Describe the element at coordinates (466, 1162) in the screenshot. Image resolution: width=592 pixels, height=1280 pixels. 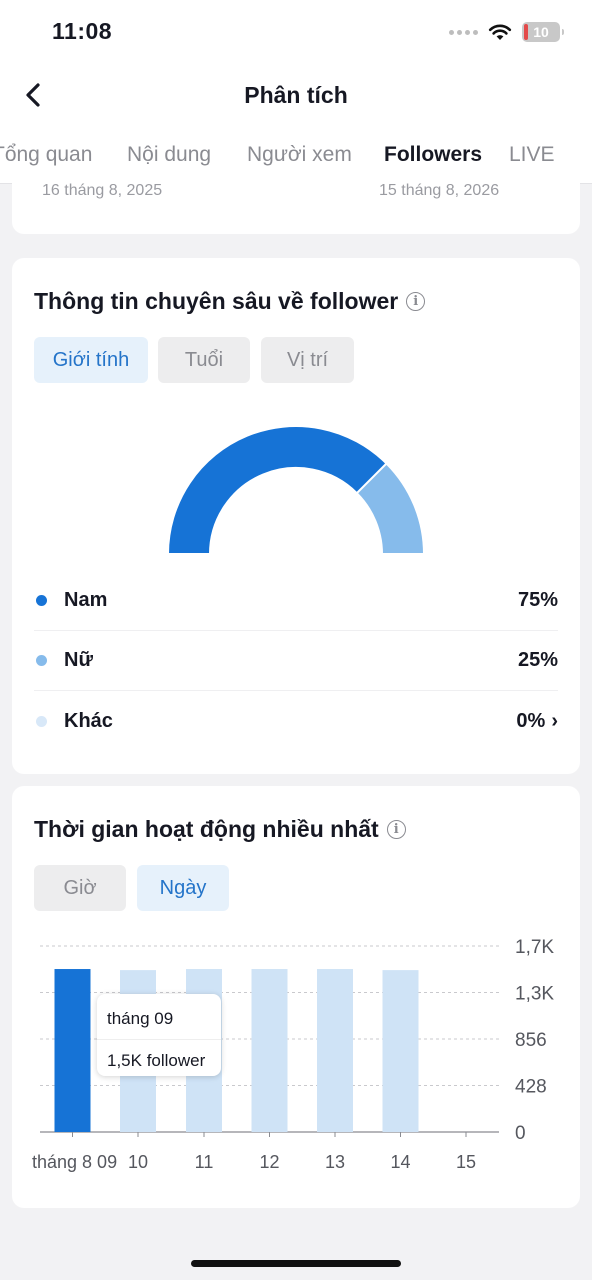
I see `x-tick-label: 15` at that location.